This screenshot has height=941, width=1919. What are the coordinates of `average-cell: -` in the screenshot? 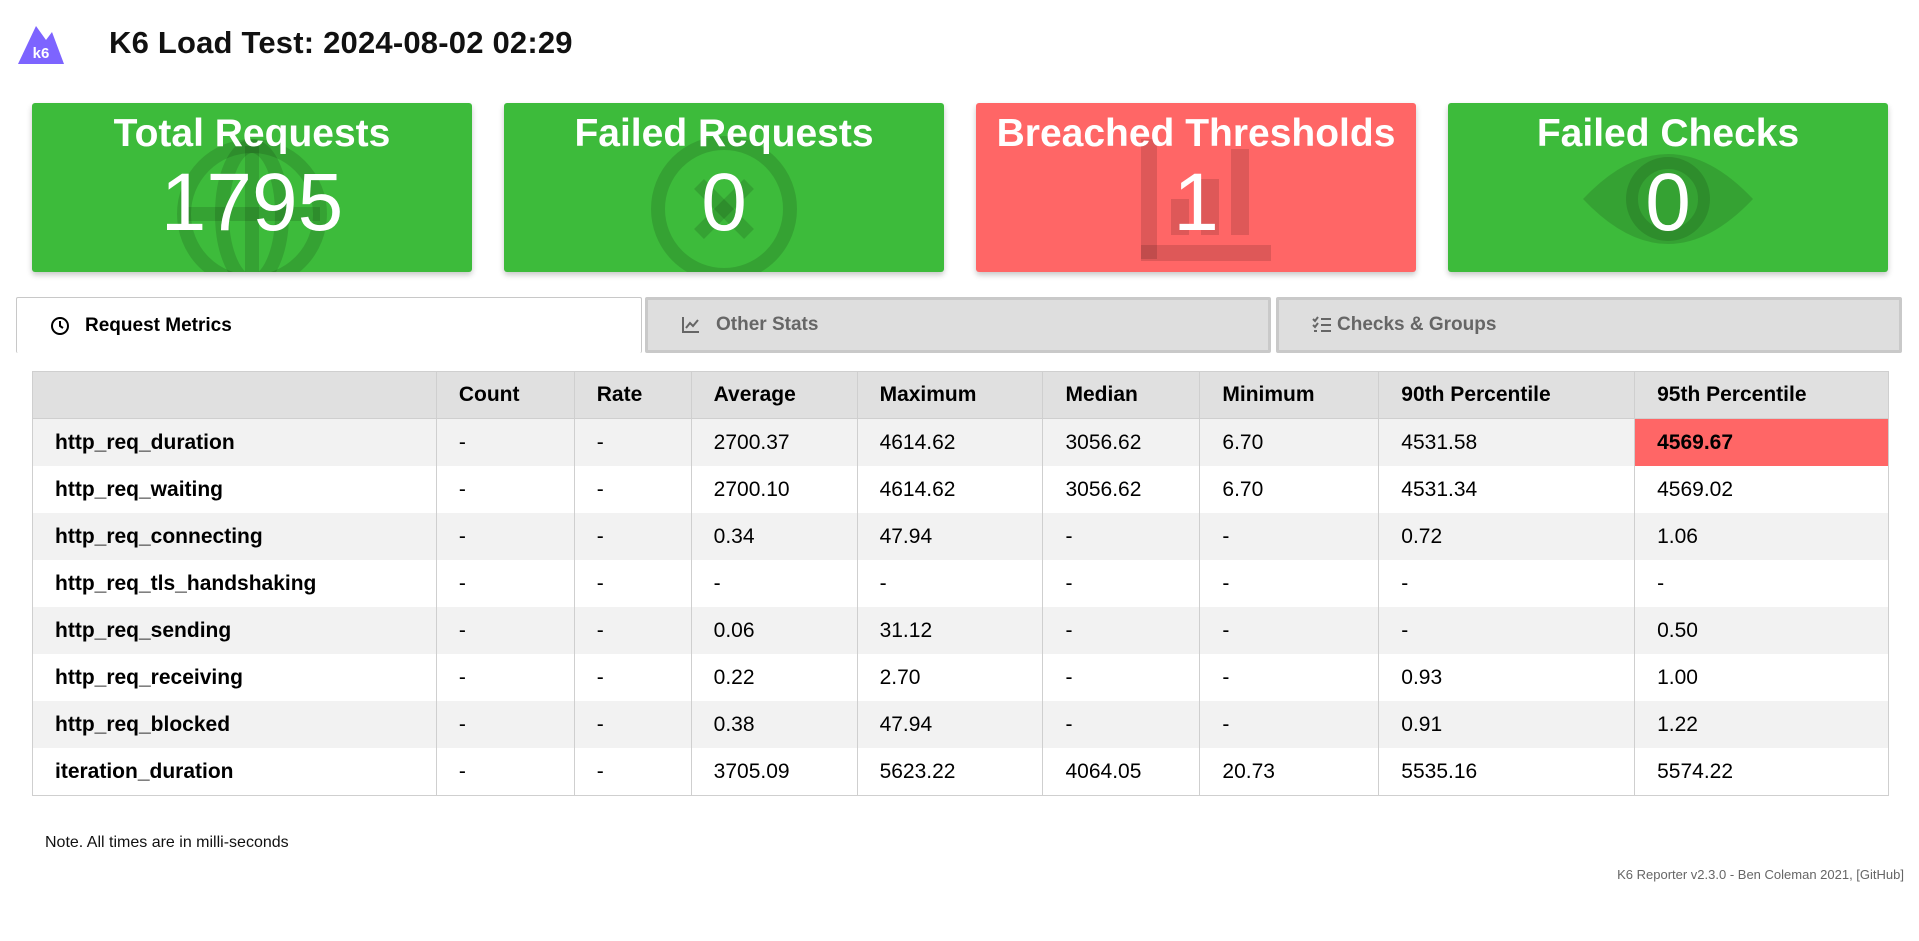 It's located at (774, 583).